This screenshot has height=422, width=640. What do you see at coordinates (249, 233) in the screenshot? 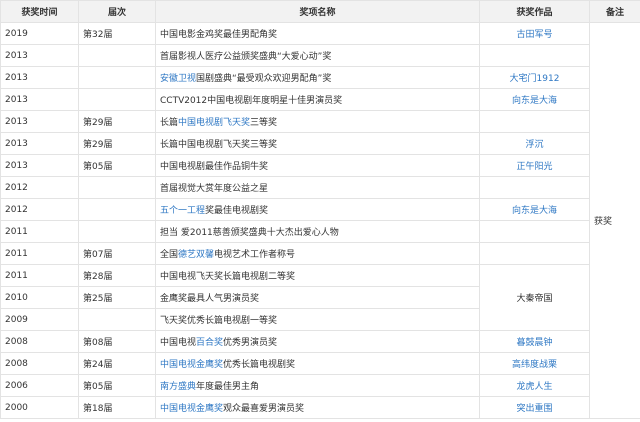
I see `award-text: 担当 爱2011慈善颁奖盛典十大杰出爱心人物` at bounding box center [249, 233].